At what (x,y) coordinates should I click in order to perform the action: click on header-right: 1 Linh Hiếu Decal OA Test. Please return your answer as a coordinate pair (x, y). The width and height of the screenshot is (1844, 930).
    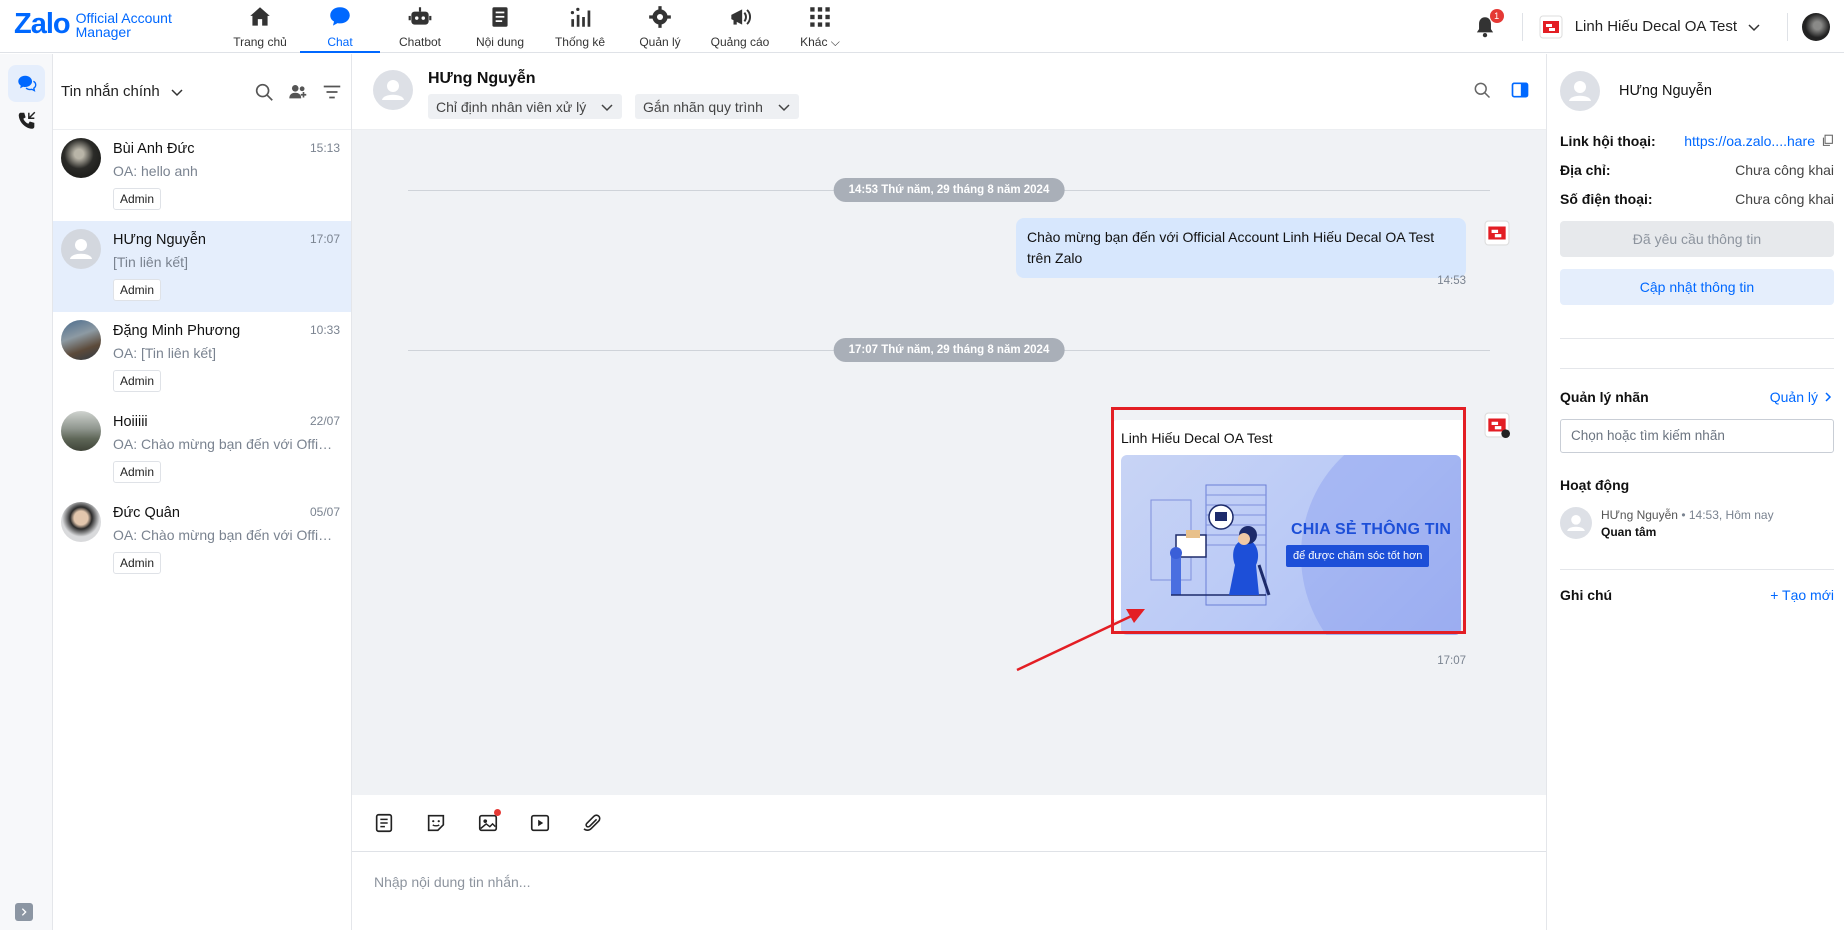
    Looking at the image, I should click on (1658, 26).